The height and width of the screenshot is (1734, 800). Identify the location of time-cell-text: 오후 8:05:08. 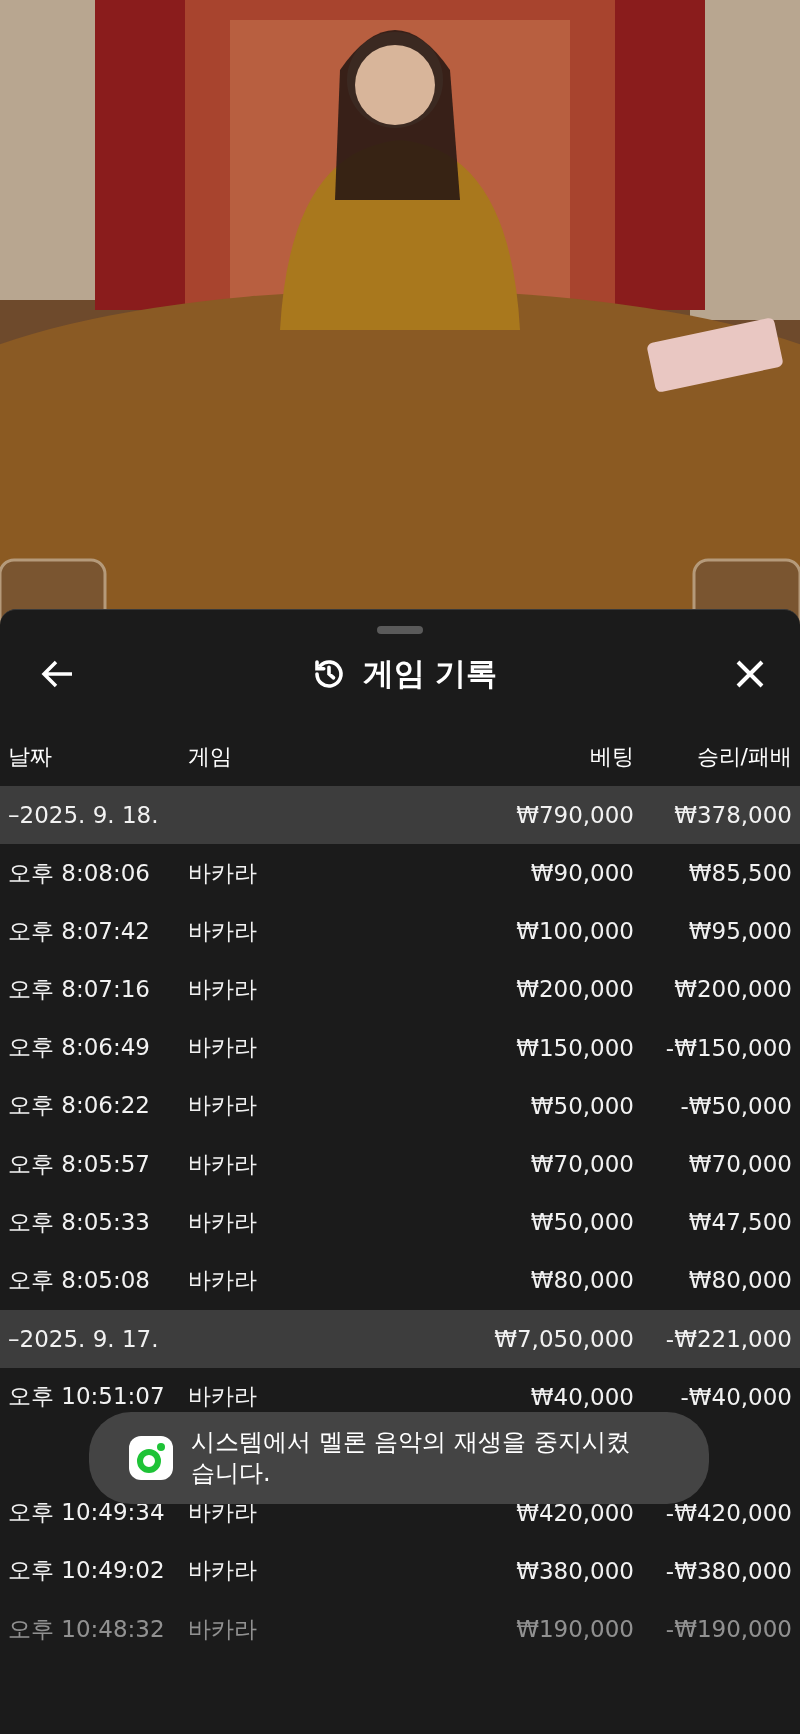
(79, 1280).